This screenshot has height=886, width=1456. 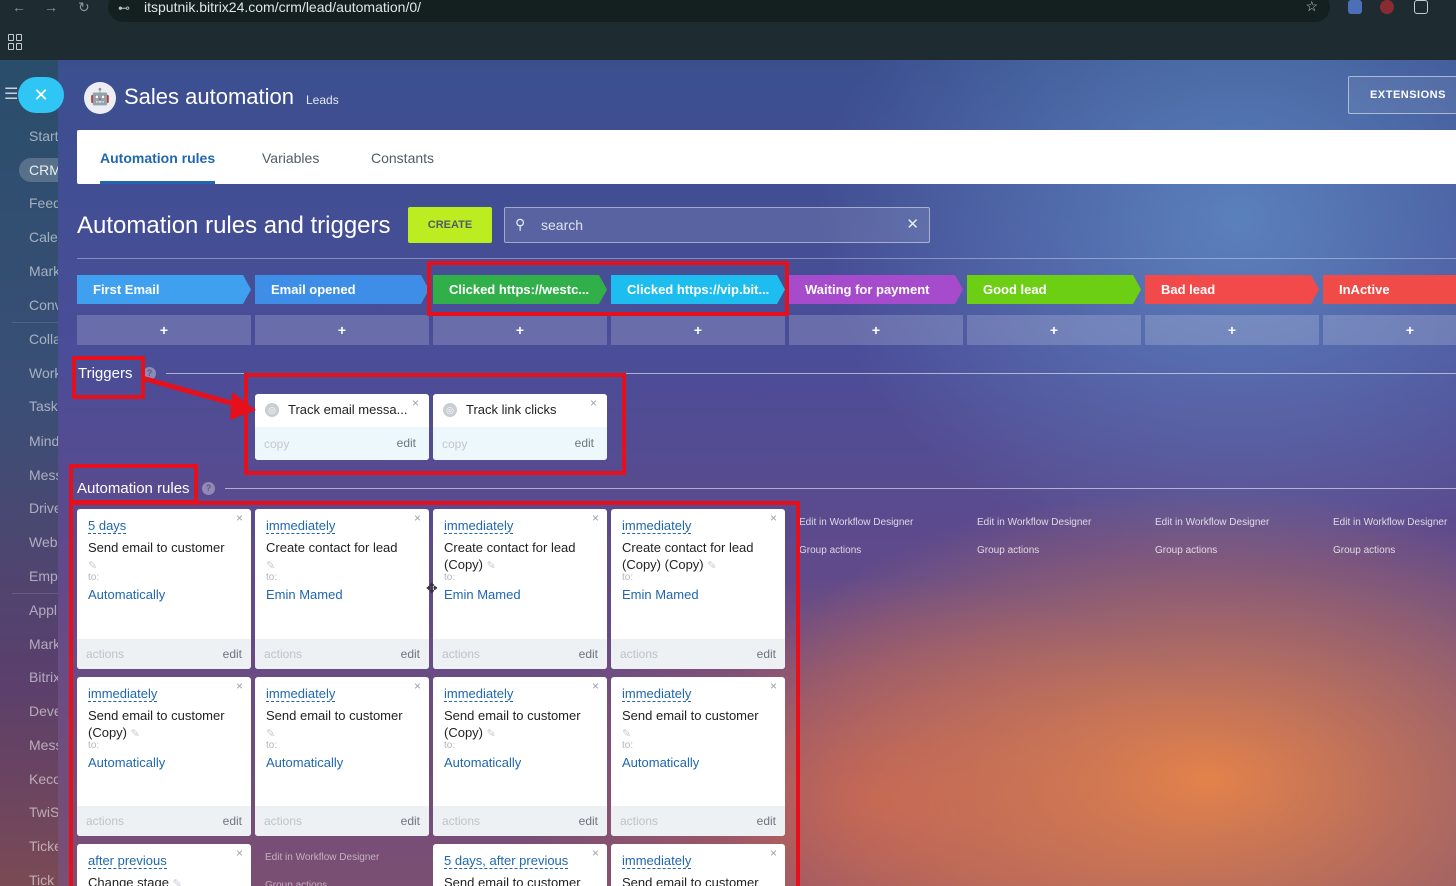 What do you see at coordinates (100, 98) in the screenshot?
I see `robot-icon: 🤖` at bounding box center [100, 98].